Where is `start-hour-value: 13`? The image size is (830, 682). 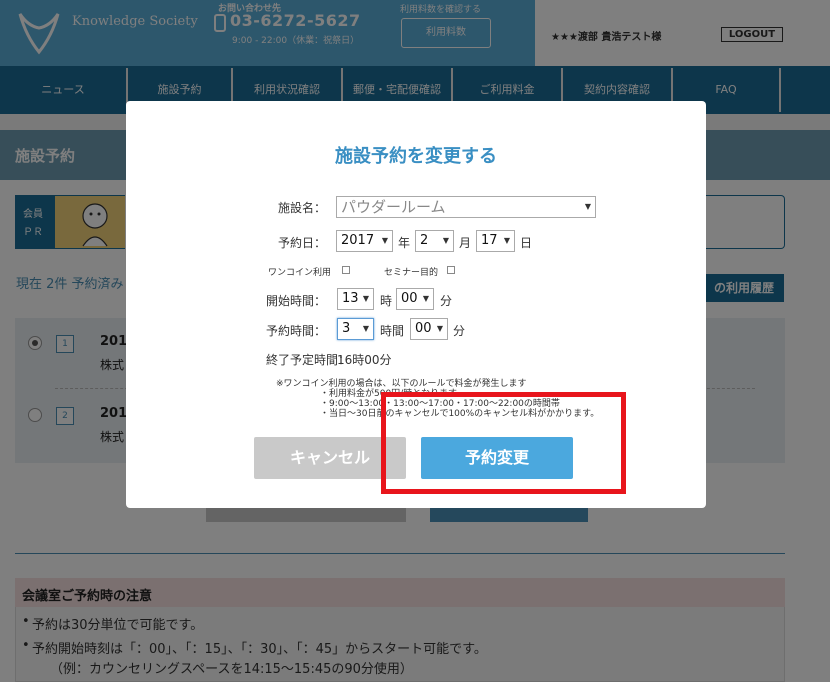
start-hour-value: 13 is located at coordinates (350, 298).